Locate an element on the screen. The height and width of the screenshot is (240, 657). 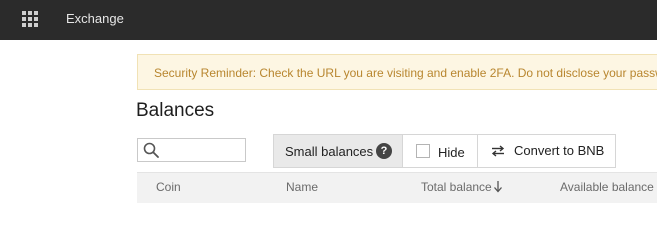
small-balances-label: Small balances is located at coordinates (329, 151).